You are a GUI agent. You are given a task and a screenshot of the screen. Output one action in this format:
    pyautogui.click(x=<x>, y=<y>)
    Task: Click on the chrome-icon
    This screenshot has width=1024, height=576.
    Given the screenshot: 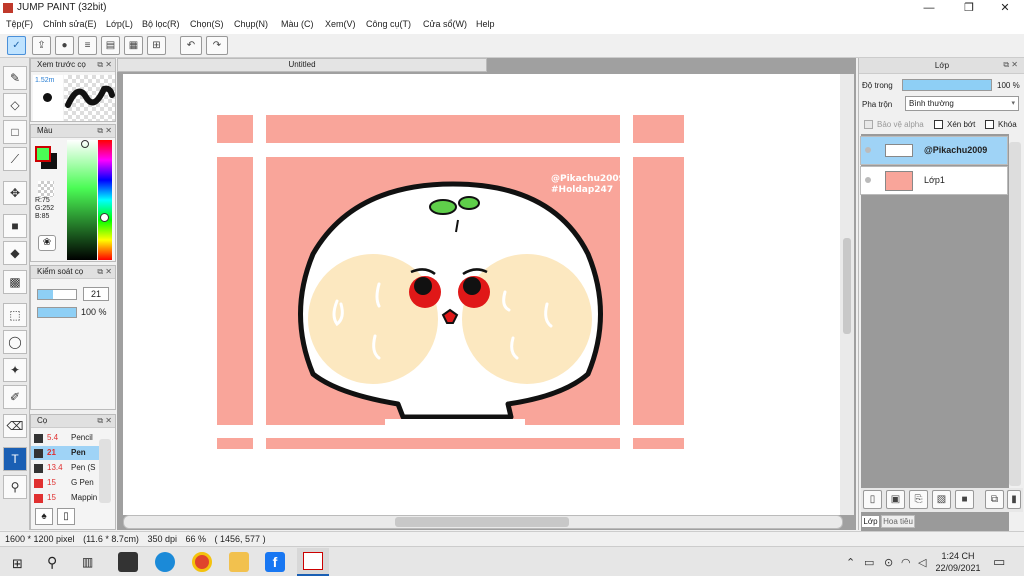 What is the action you would take?
    pyautogui.click(x=202, y=562)
    